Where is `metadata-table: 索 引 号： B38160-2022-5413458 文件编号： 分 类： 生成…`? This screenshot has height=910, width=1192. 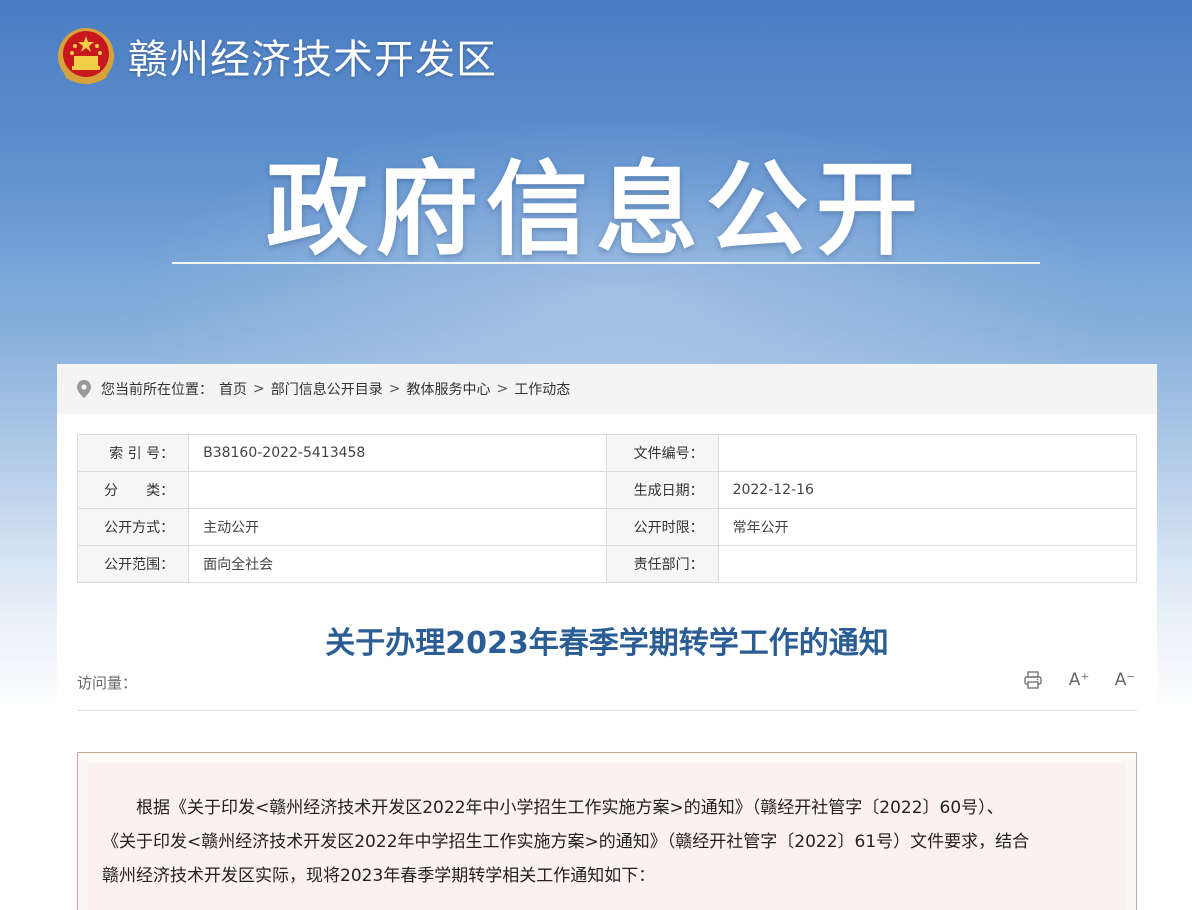 metadata-table: 索 引 号： B38160-2022-5413458 文件编号： 分 类： 生成… is located at coordinates (607, 508).